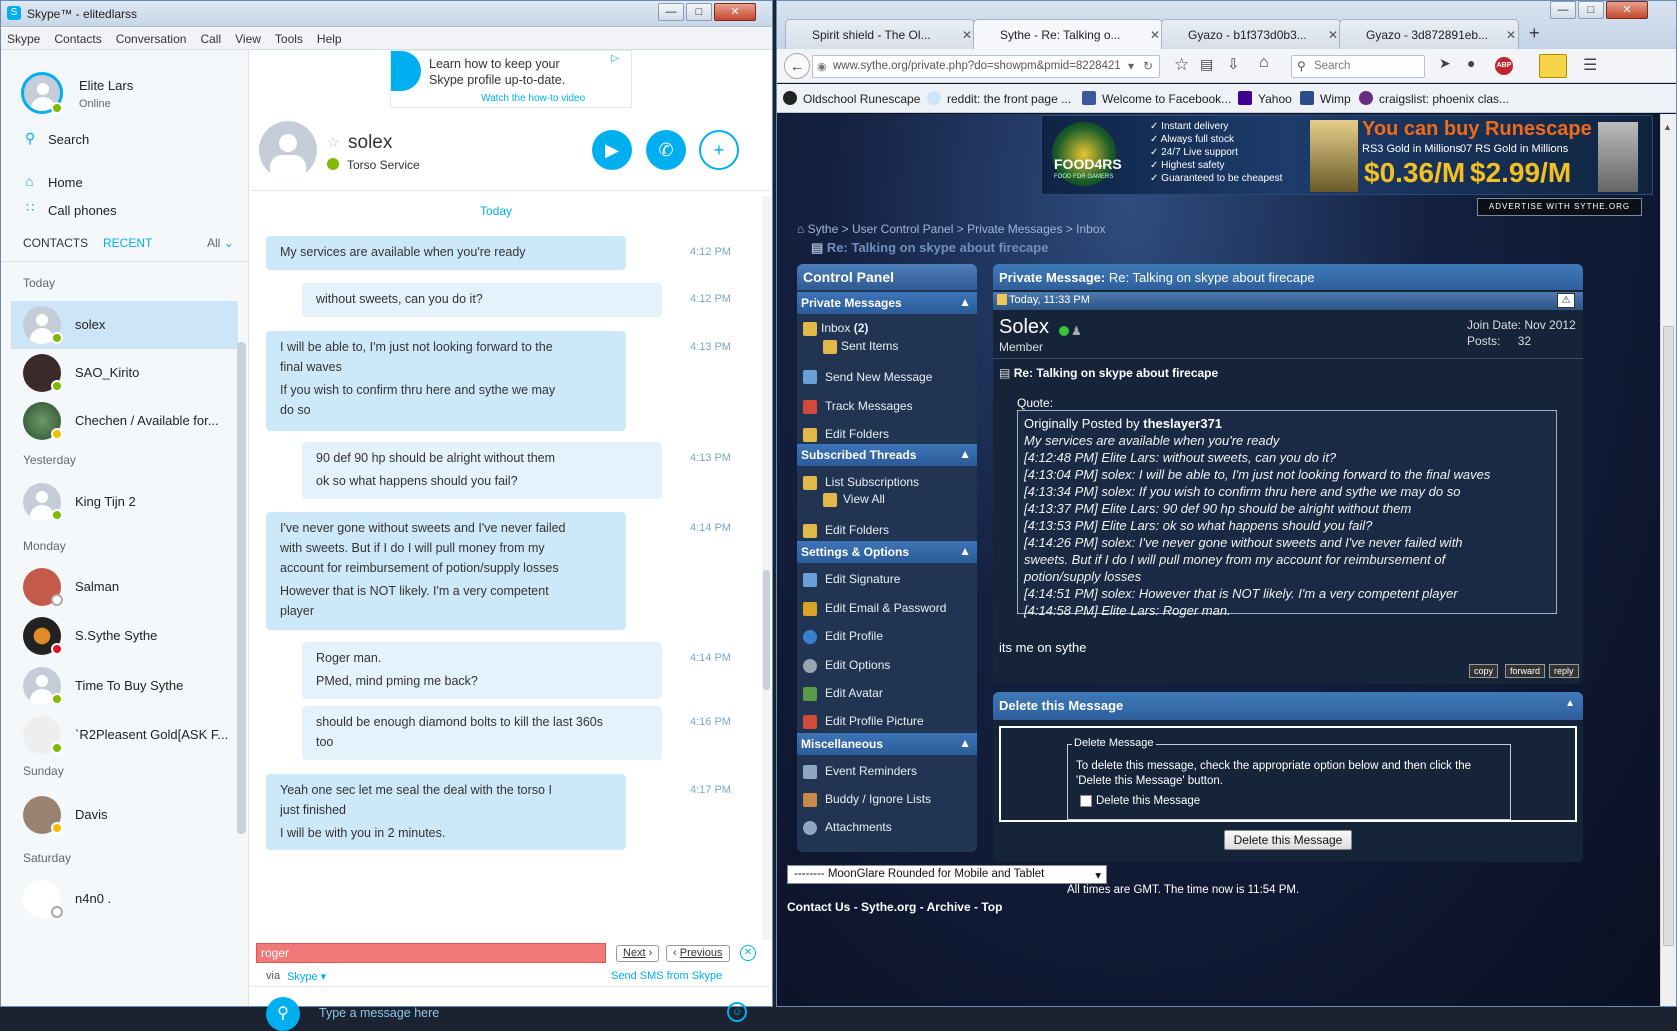 This screenshot has height=1031, width=1677. Describe the element at coordinates (1264, 63) in the screenshot. I see `home-icon: ⌂` at that location.